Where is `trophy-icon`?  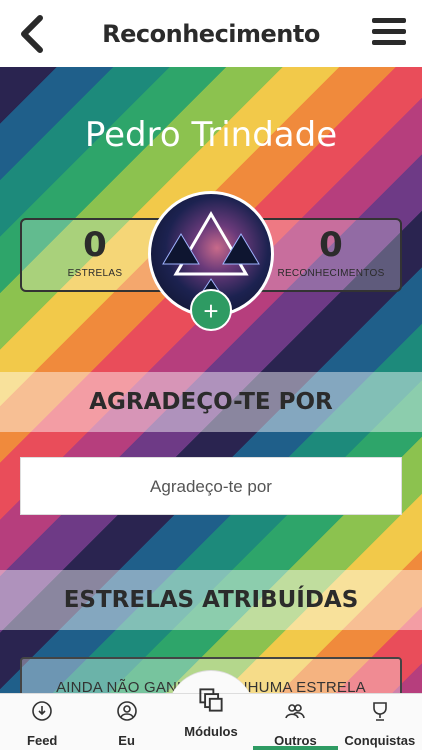 trophy-icon is located at coordinates (380, 711).